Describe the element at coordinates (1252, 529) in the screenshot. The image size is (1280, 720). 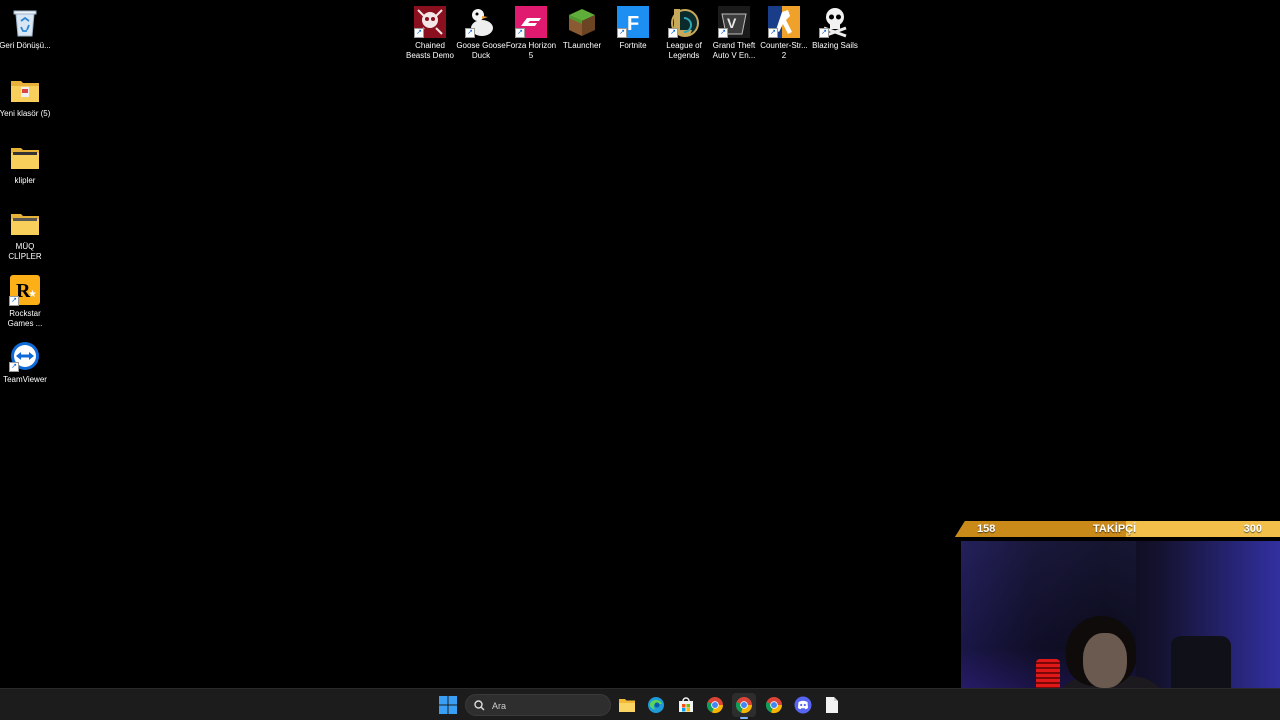
I see `follower-goal-target: 300` at that location.